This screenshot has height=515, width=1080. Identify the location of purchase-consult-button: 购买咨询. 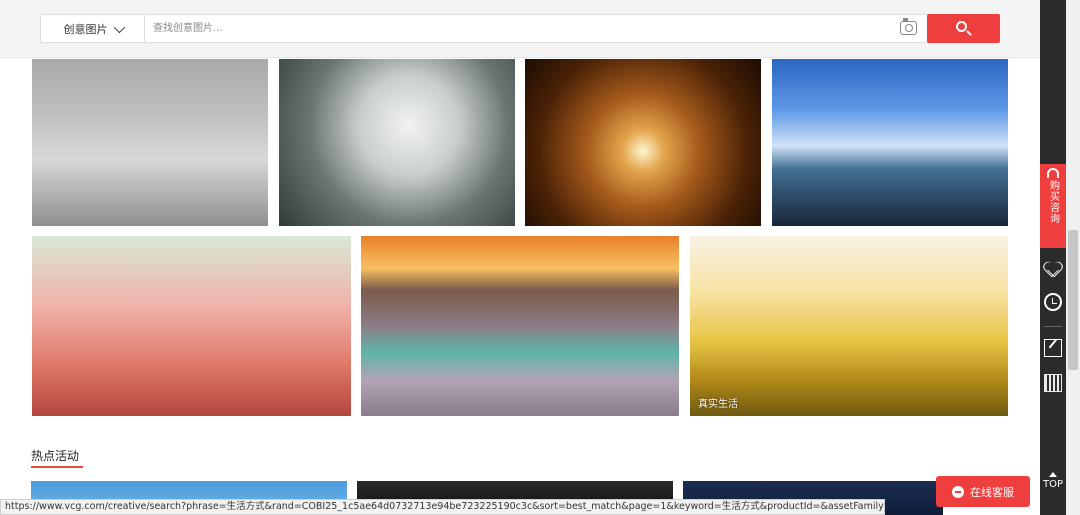
(1053, 206).